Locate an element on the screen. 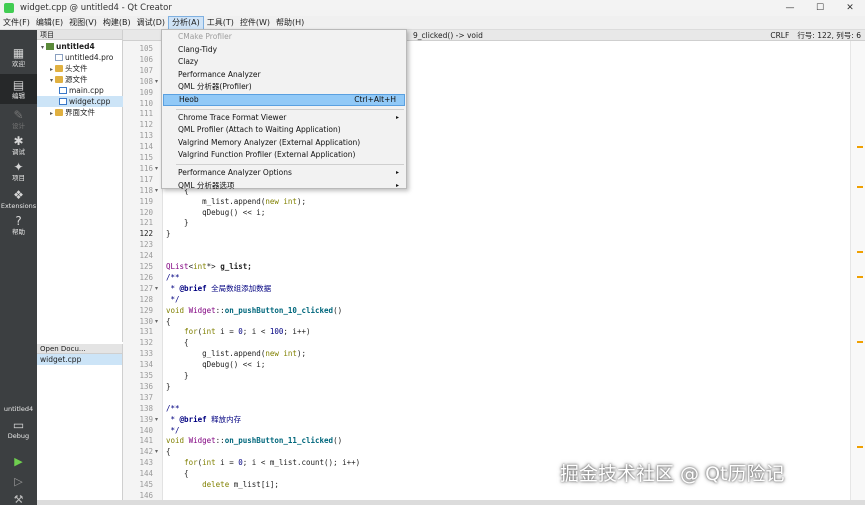 This screenshot has width=865, height=505. line-number: 135 is located at coordinates (146, 375).